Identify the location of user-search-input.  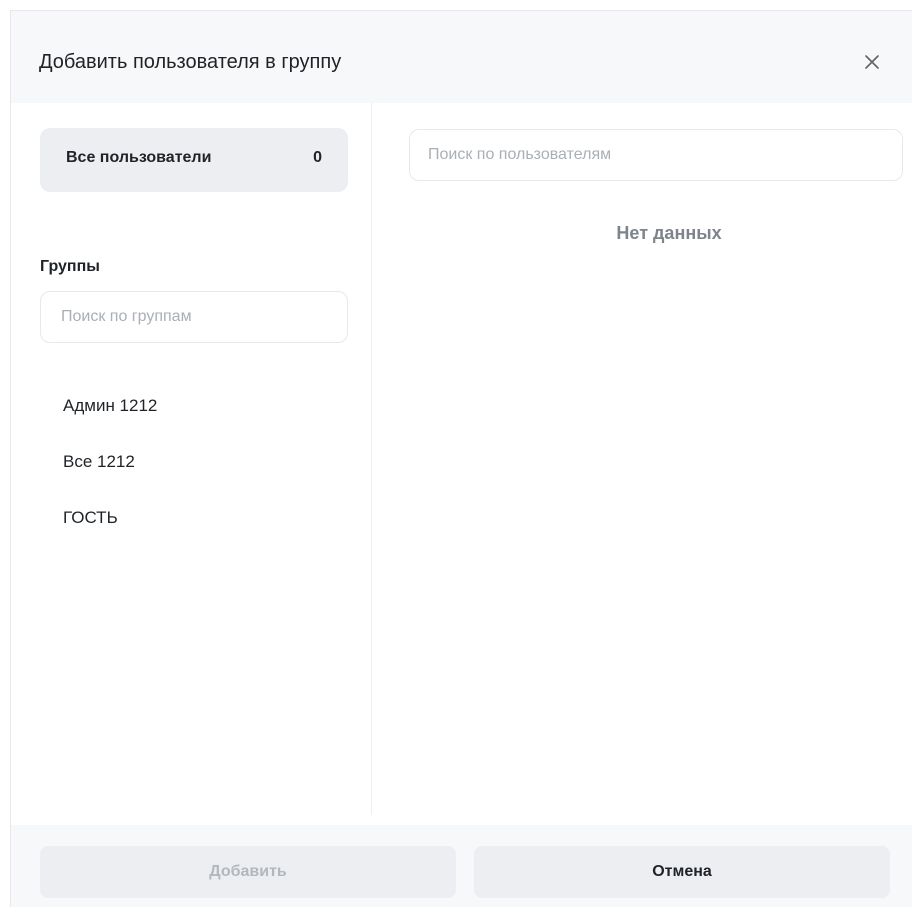
(656, 155).